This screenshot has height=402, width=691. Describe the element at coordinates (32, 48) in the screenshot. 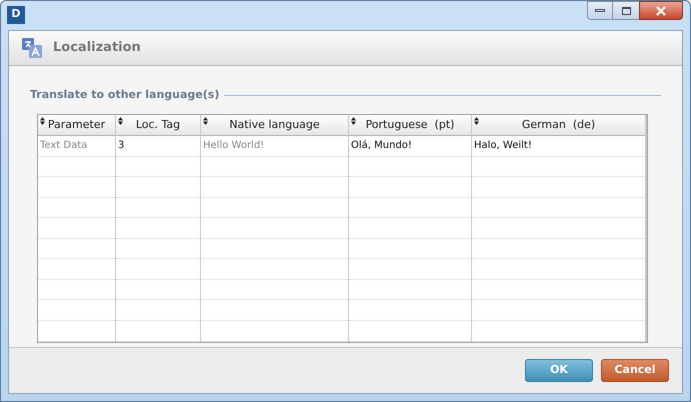

I see `translate-icon` at that location.